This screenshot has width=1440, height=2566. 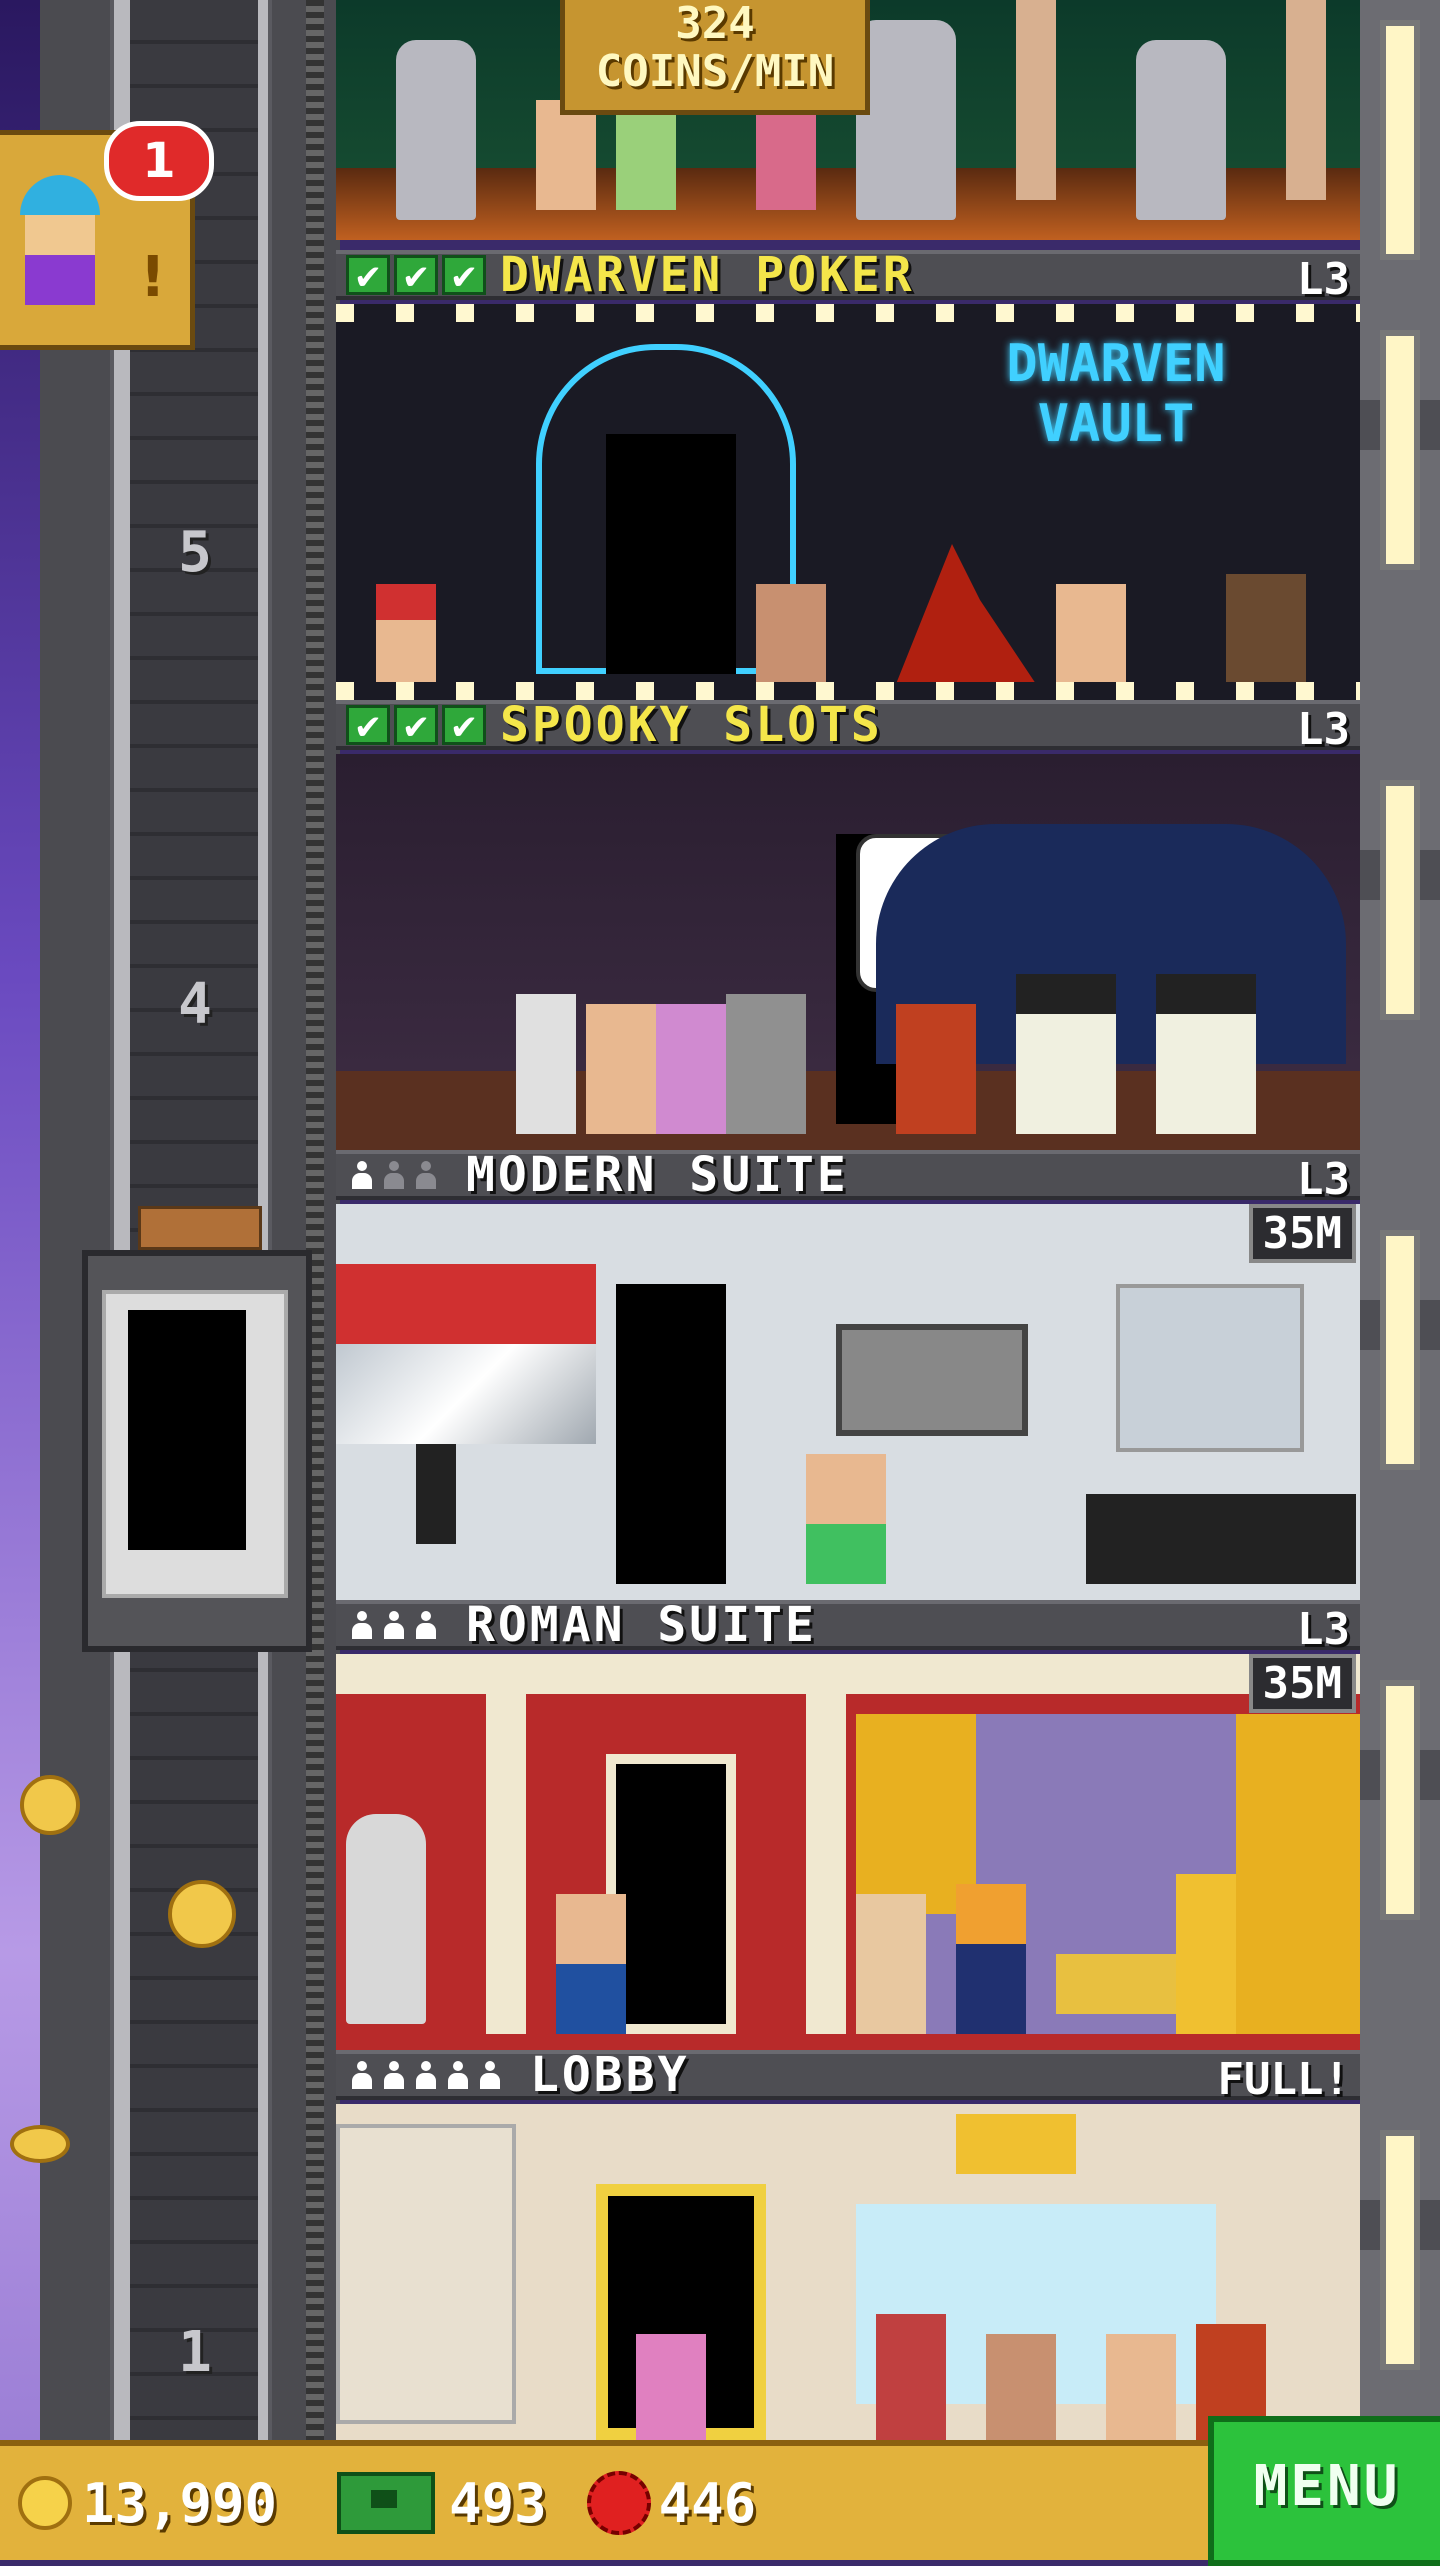 I want to click on floor-value-badge: 35M, so click(x=1302, y=1233).